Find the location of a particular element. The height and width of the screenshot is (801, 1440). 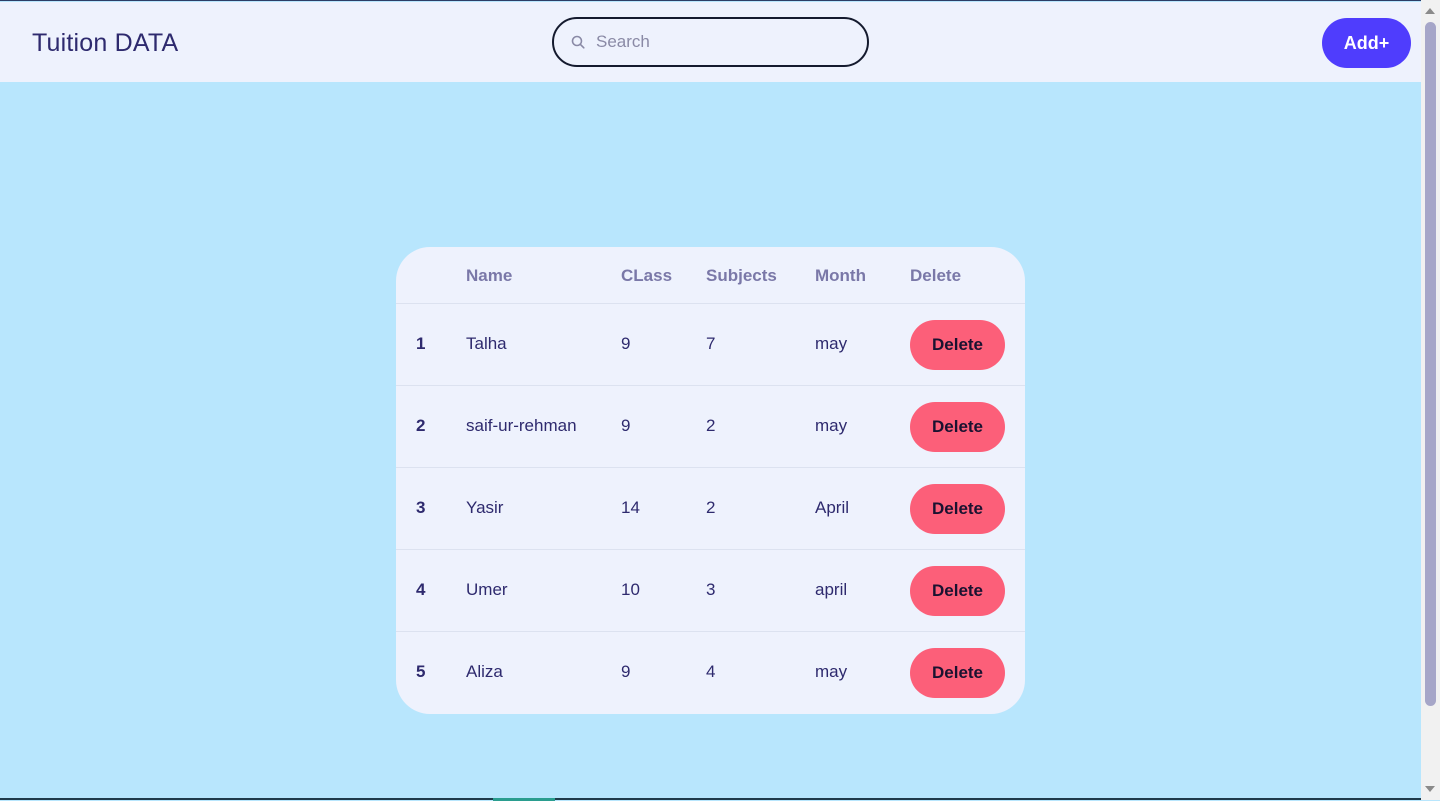

row-index: 3 is located at coordinates (421, 507).